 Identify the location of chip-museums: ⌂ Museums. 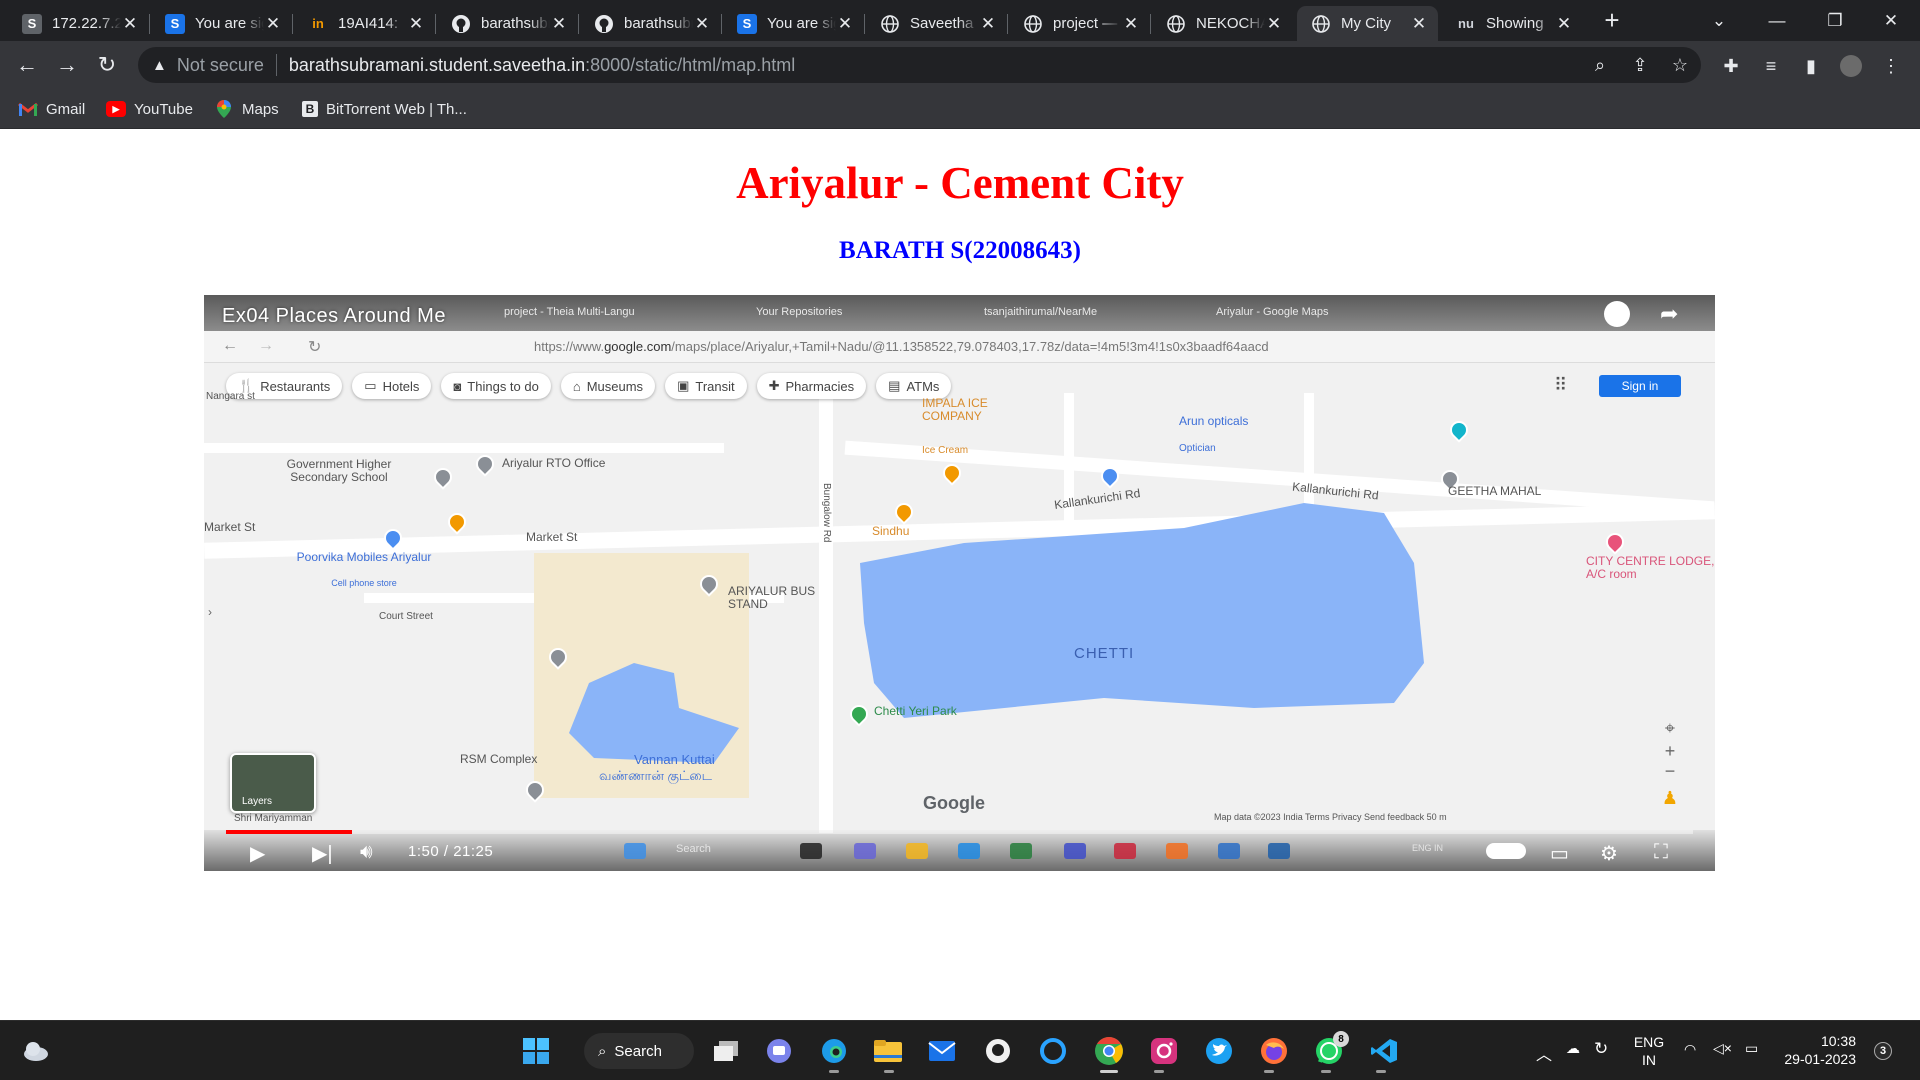
(608, 386).